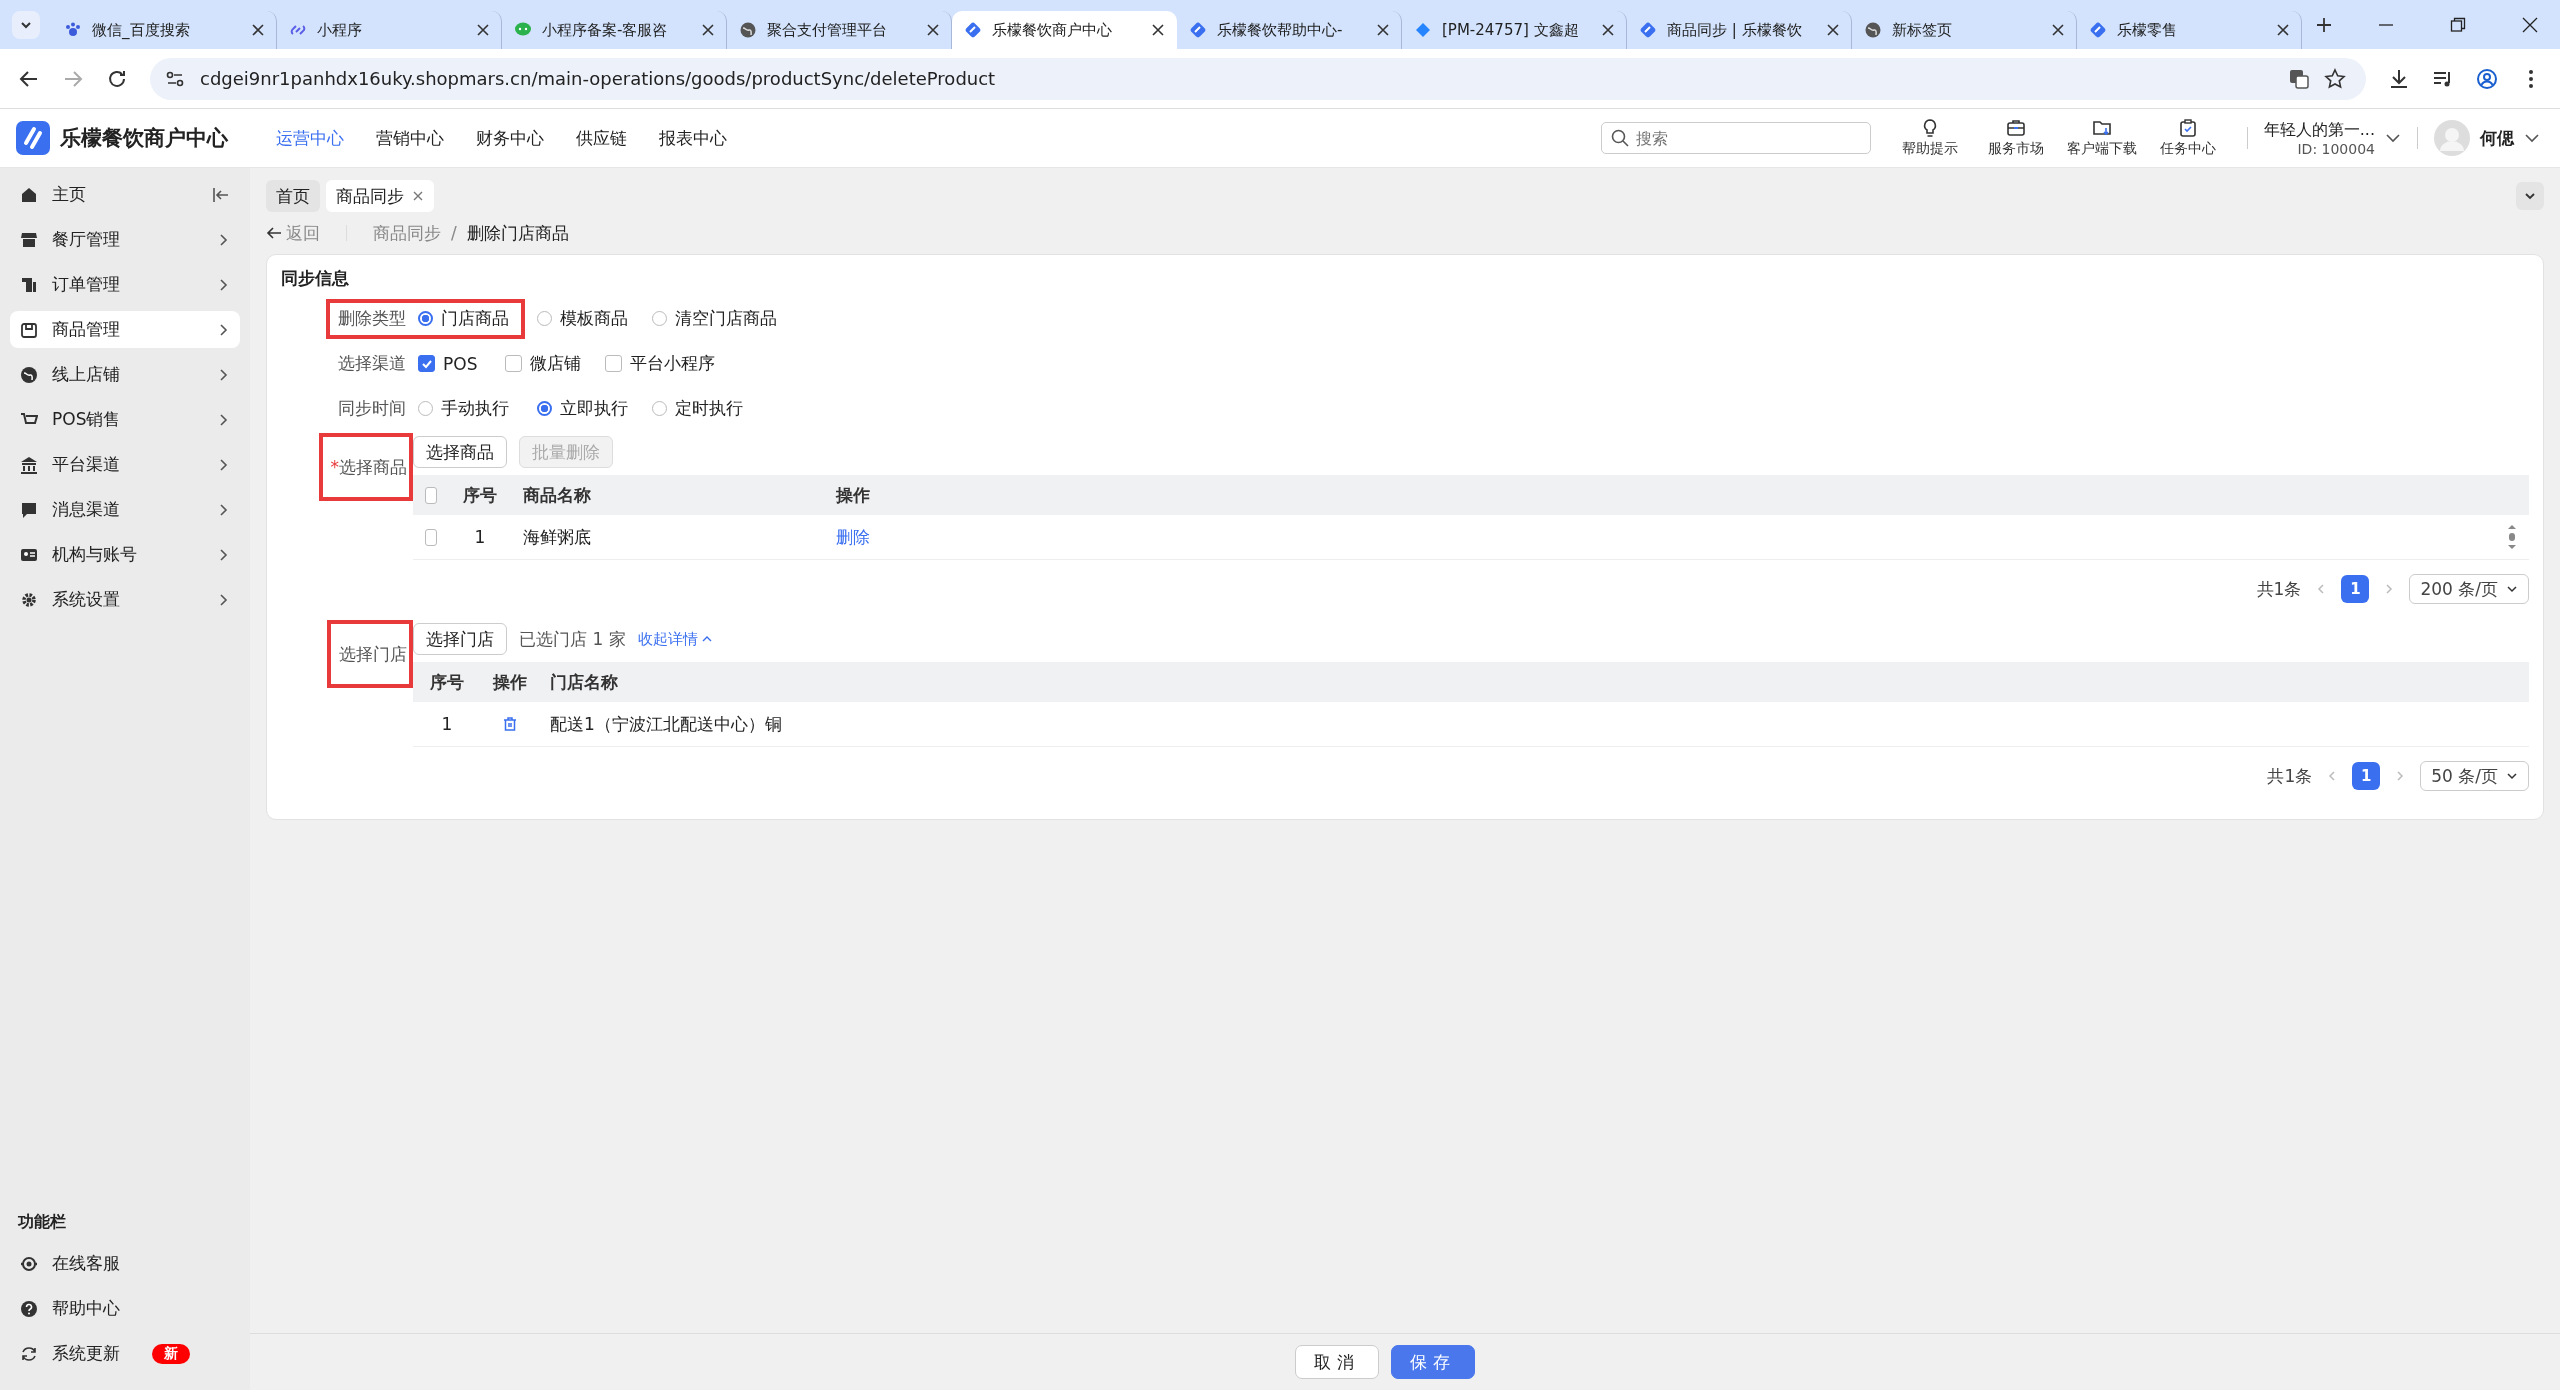 The height and width of the screenshot is (1390, 2560). What do you see at coordinates (2101, 138) in the screenshot?
I see `toolbar-button: 客户端下载` at bounding box center [2101, 138].